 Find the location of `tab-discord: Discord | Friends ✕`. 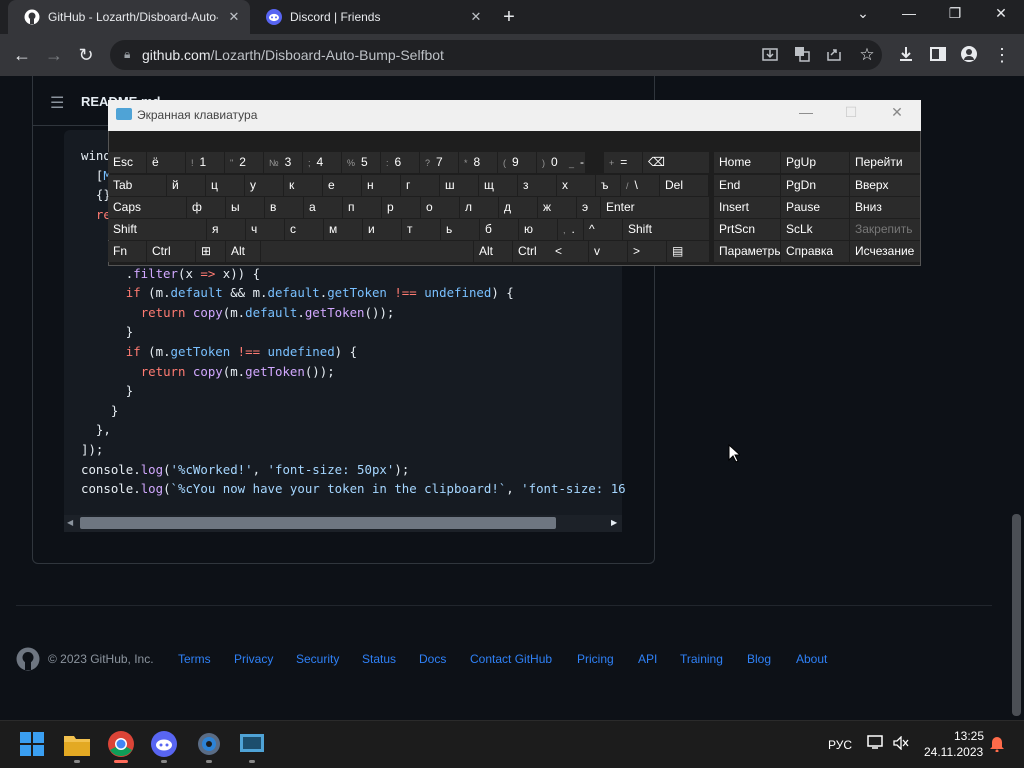

tab-discord: Discord | Friends ✕ is located at coordinates (371, 17).